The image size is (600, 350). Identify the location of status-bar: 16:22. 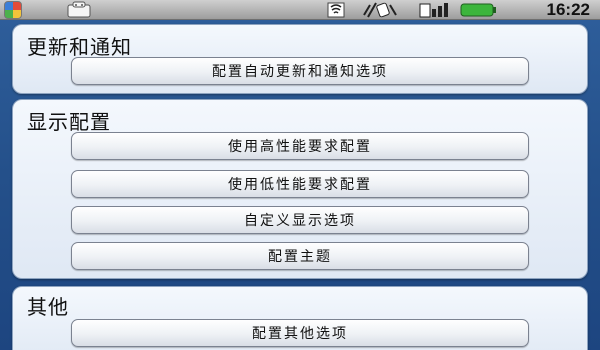
(300, 10).